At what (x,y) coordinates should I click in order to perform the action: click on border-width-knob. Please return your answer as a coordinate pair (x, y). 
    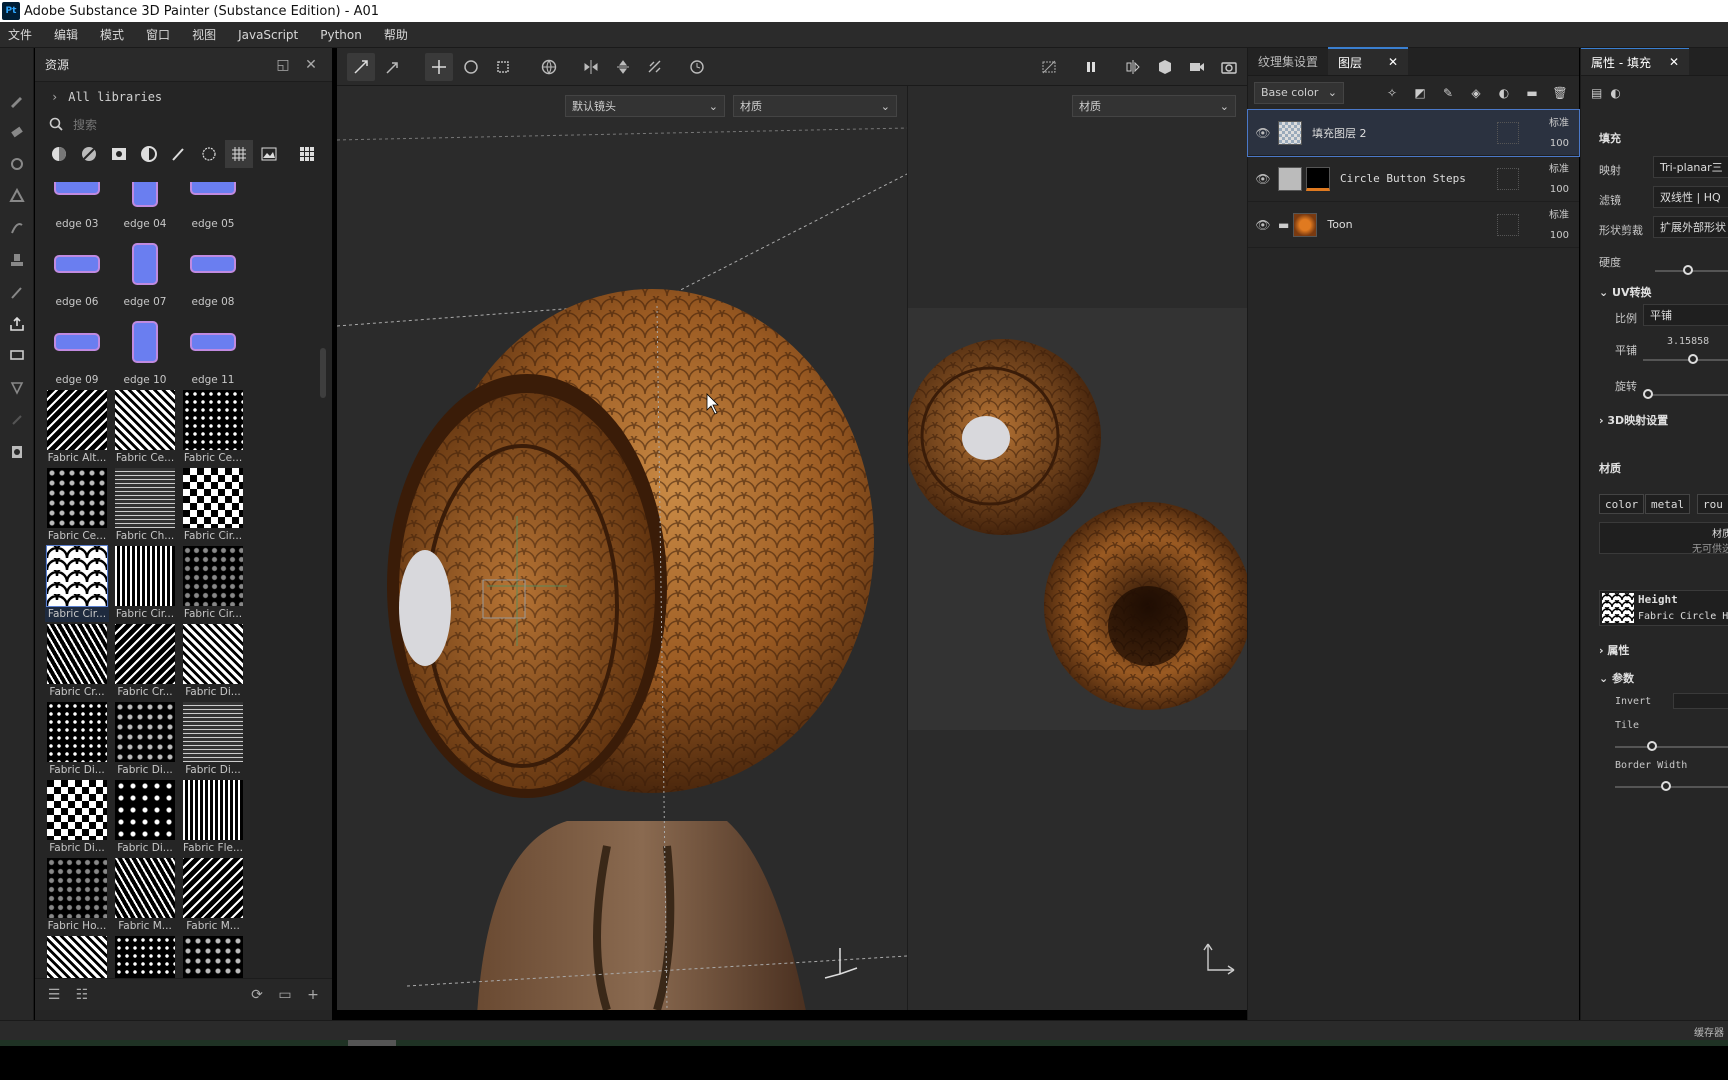
    Looking at the image, I should click on (1666, 786).